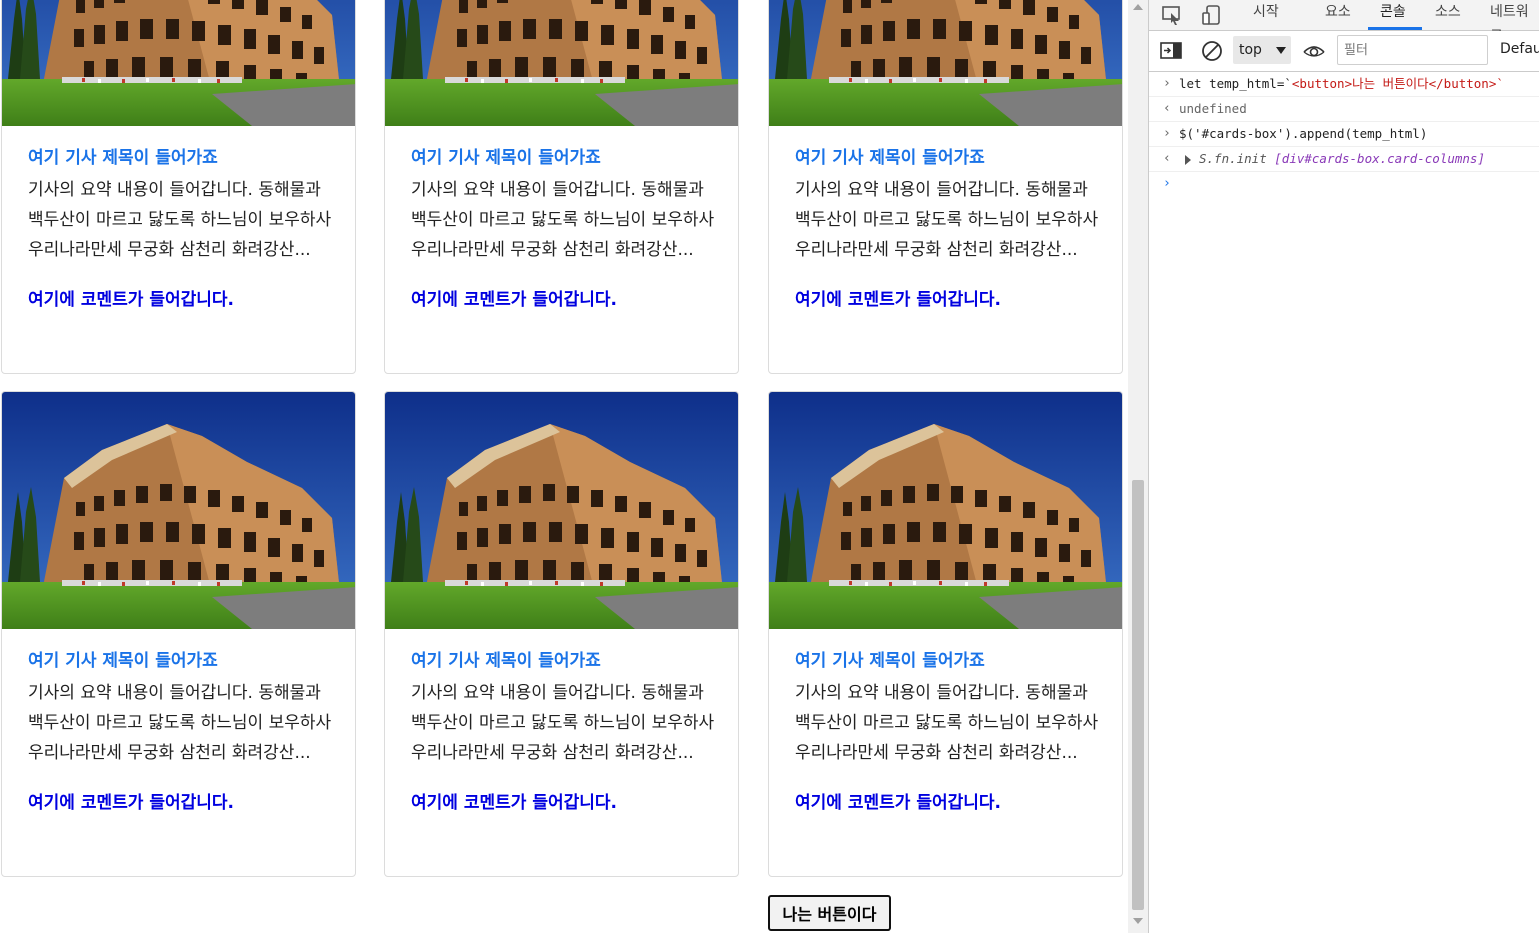 This screenshot has height=933, width=1539. Describe the element at coordinates (1172, 15) in the screenshot. I see `inspect-element-icon` at that location.